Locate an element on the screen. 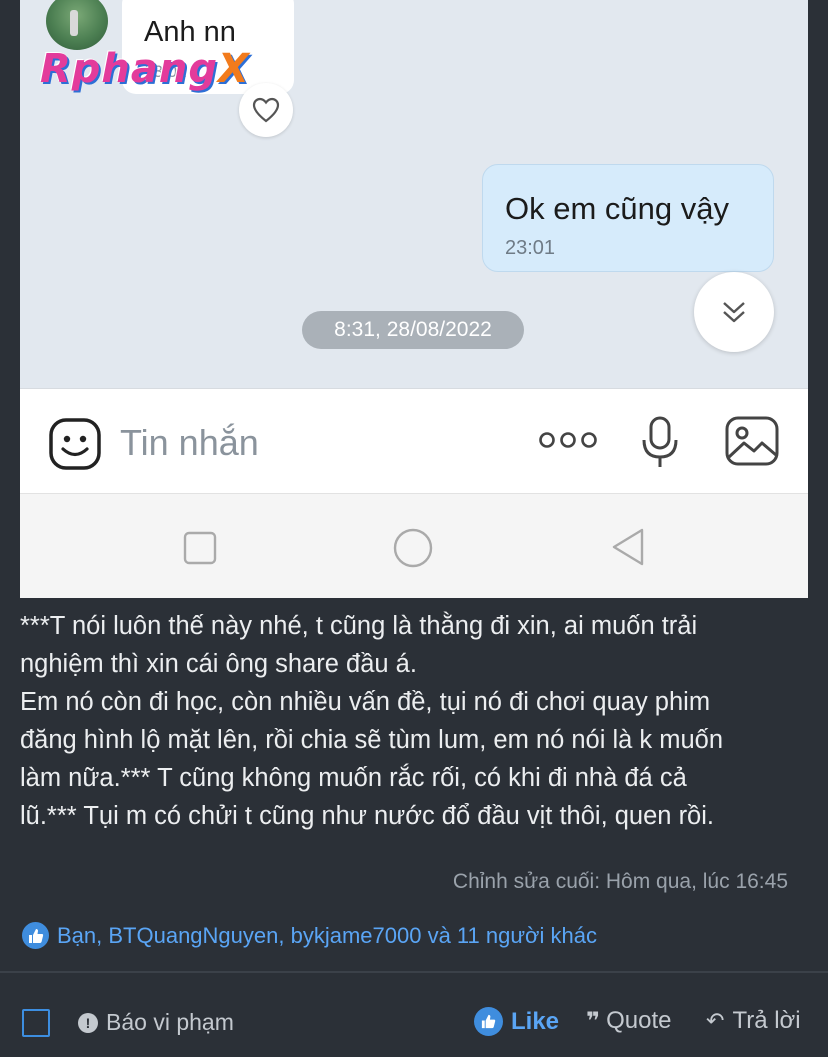  reply-arrow-icon: ↶ is located at coordinates (715, 1020).